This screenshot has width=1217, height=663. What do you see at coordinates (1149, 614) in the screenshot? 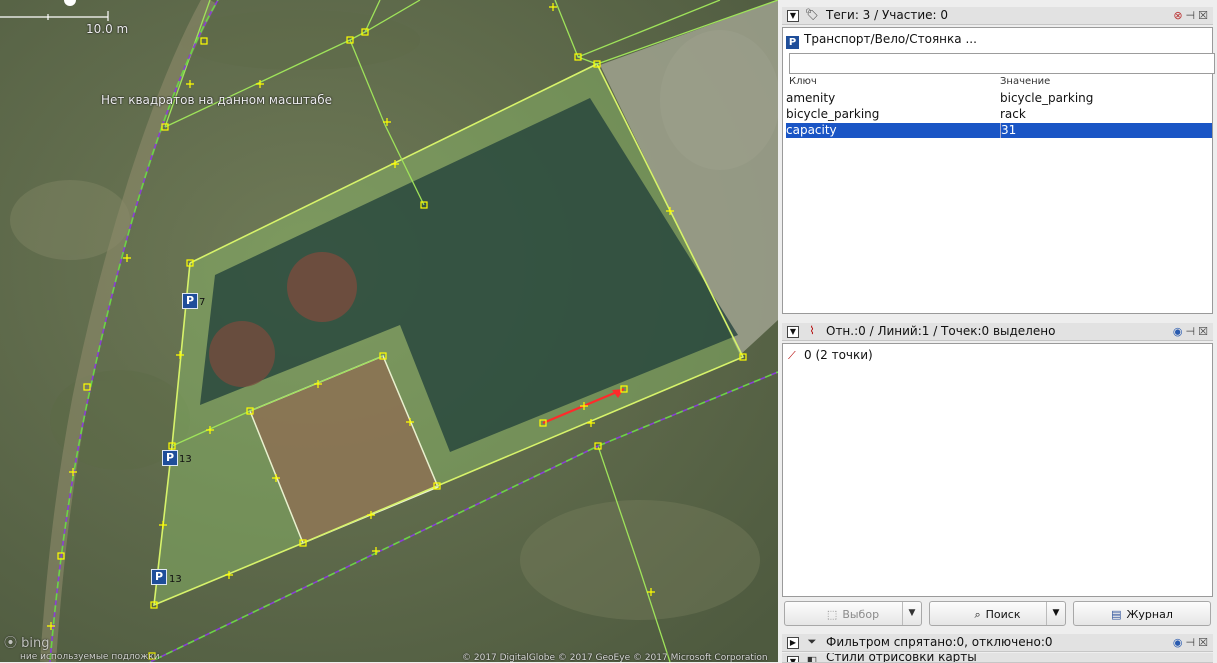
I see `history-label: Журнал` at bounding box center [1149, 614].